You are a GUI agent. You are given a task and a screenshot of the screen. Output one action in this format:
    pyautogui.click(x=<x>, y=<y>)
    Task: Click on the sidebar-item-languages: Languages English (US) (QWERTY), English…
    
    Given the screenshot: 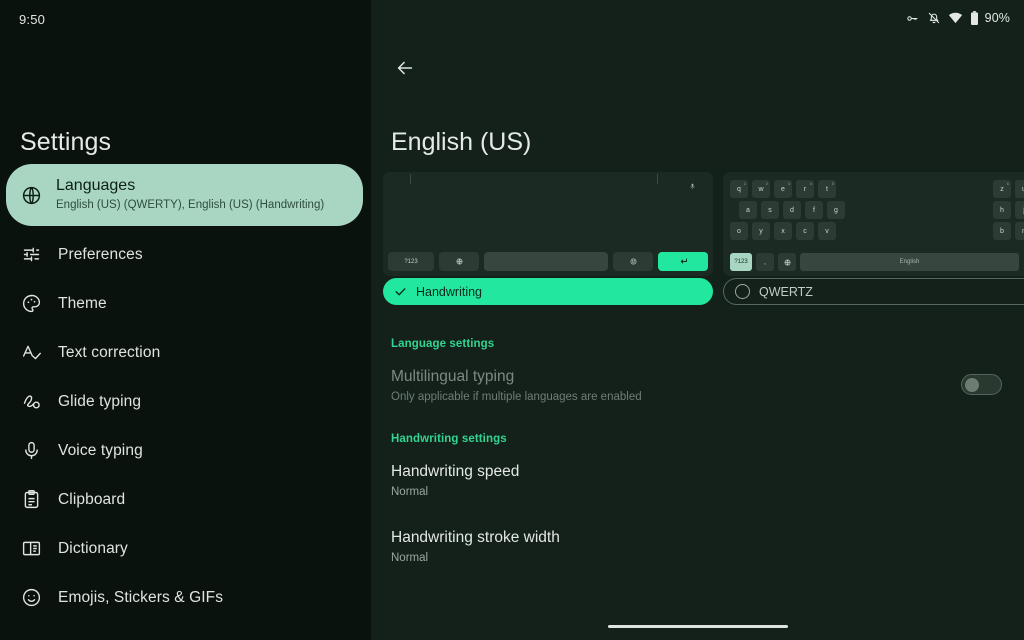 What is the action you would take?
    pyautogui.click(x=184, y=195)
    